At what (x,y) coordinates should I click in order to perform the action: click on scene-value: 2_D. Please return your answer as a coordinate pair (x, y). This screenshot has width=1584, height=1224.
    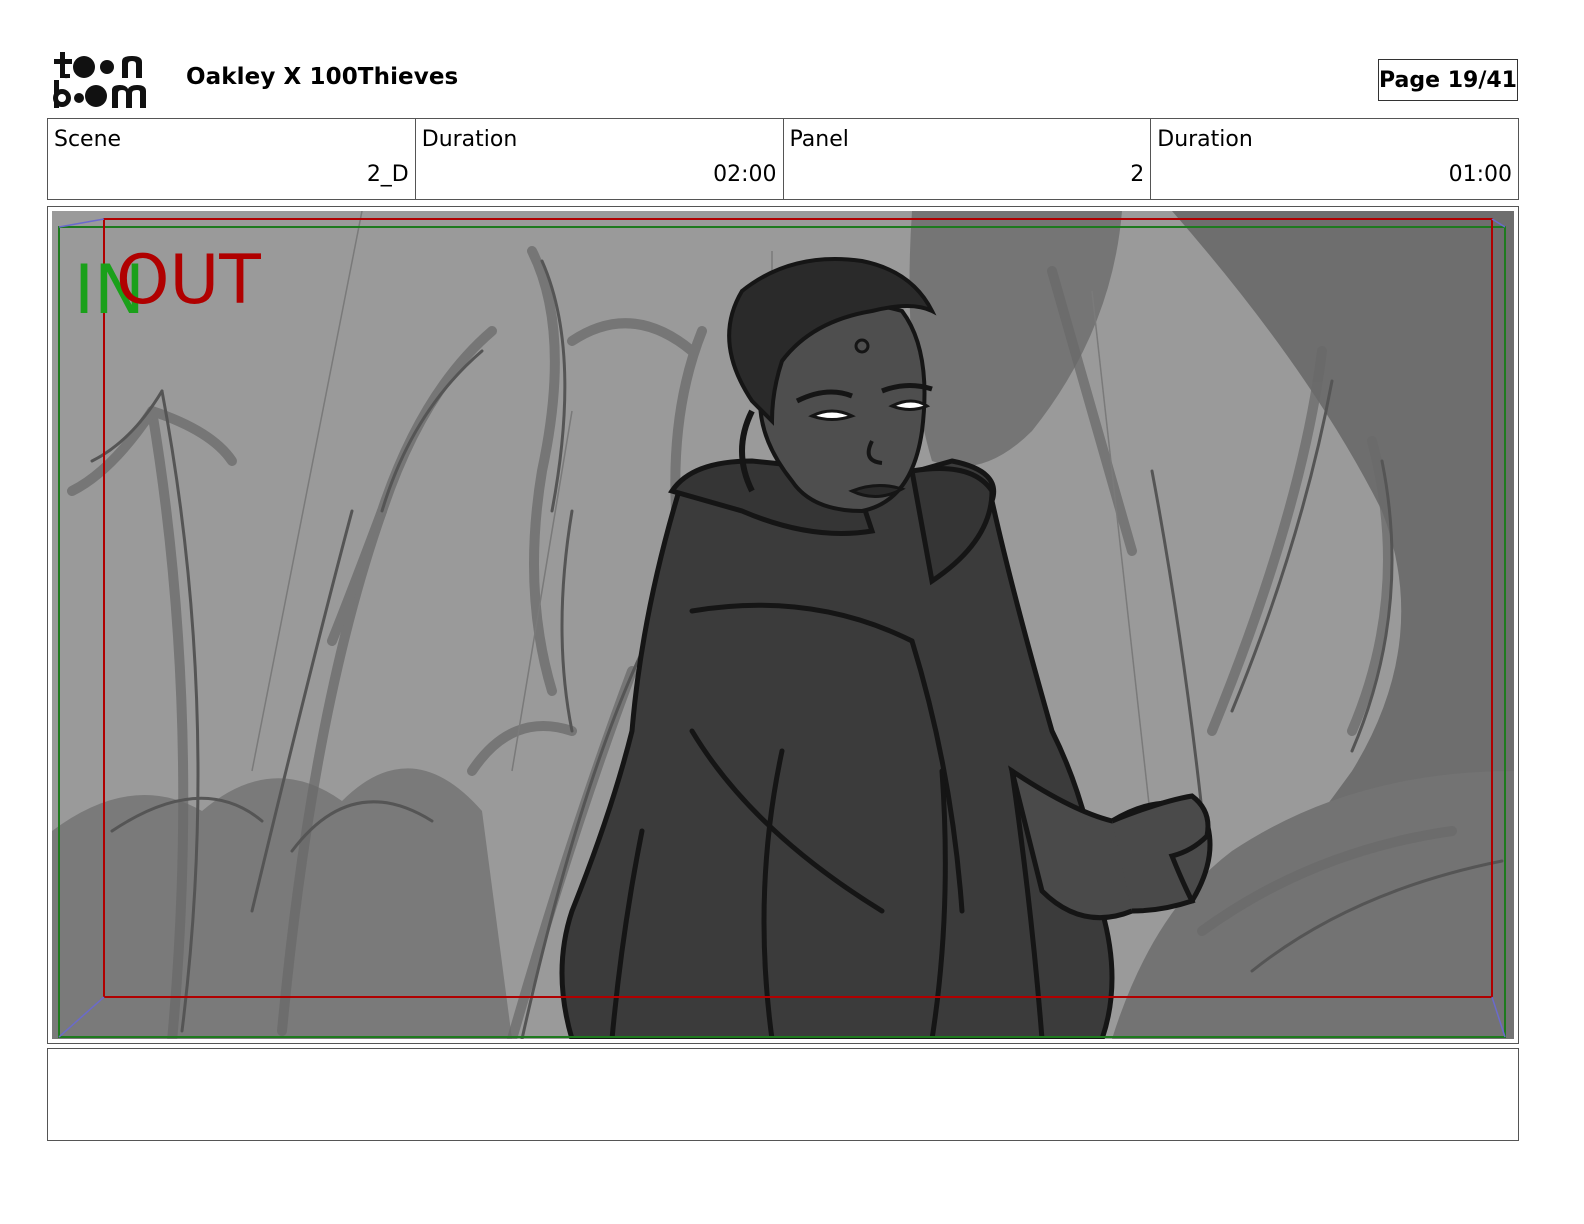
    Looking at the image, I should click on (387, 174).